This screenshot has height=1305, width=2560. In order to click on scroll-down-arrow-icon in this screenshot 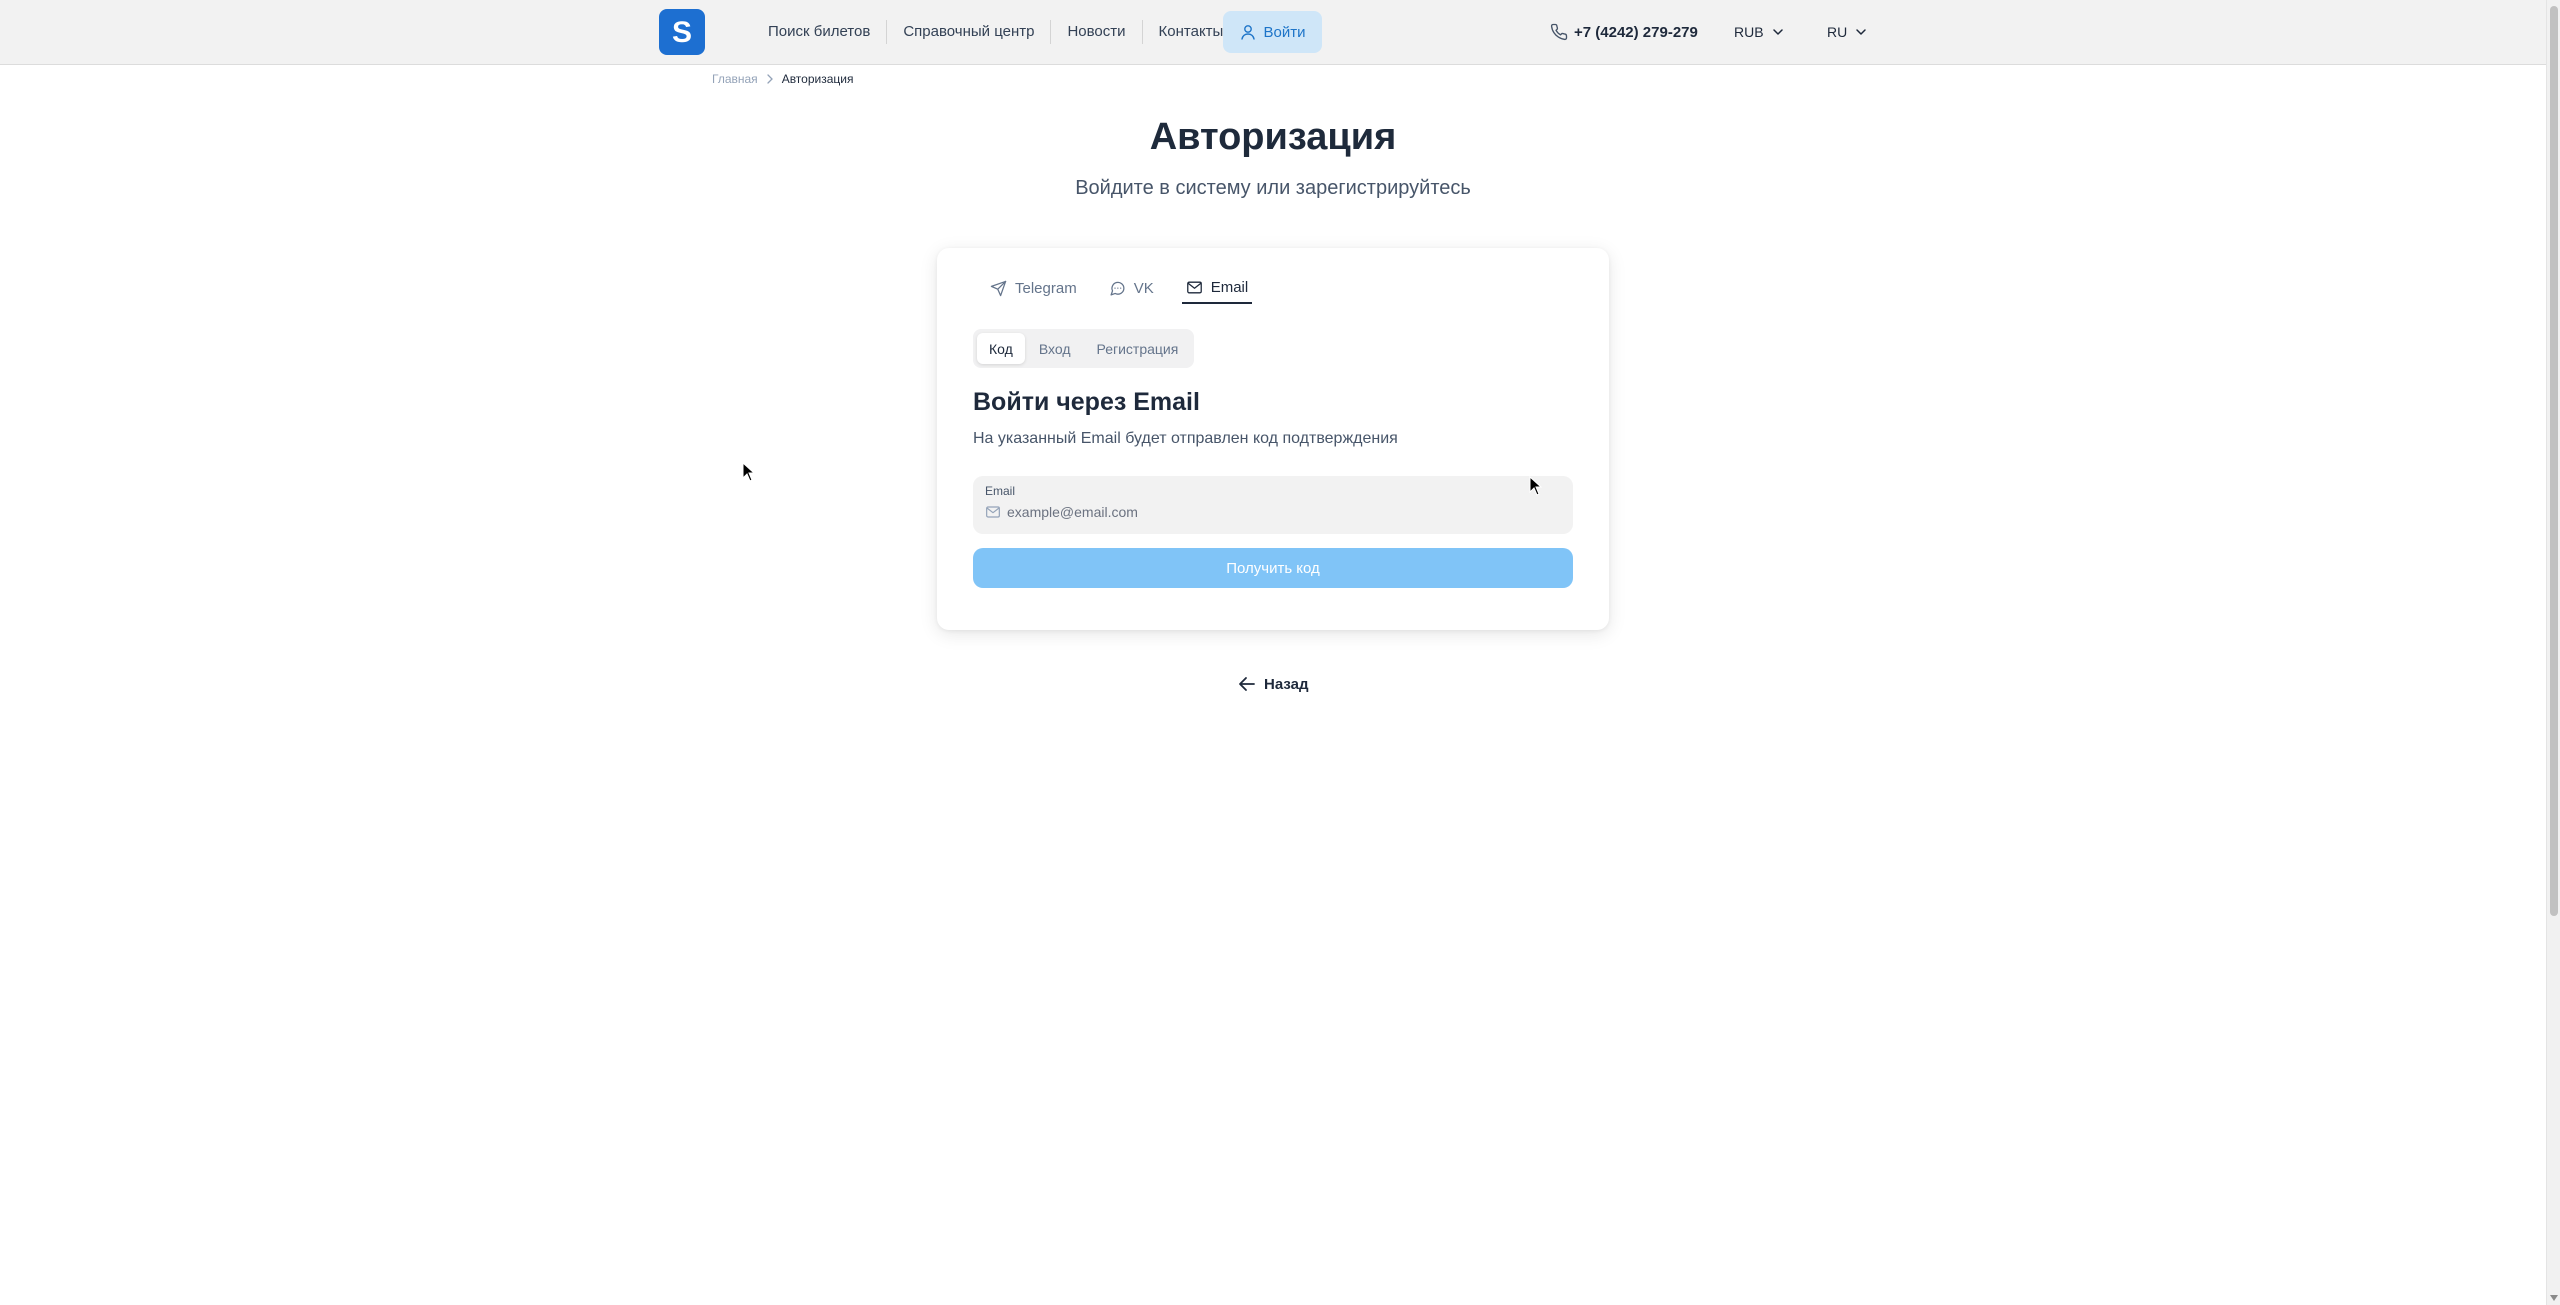, I will do `click(2554, 1298)`.